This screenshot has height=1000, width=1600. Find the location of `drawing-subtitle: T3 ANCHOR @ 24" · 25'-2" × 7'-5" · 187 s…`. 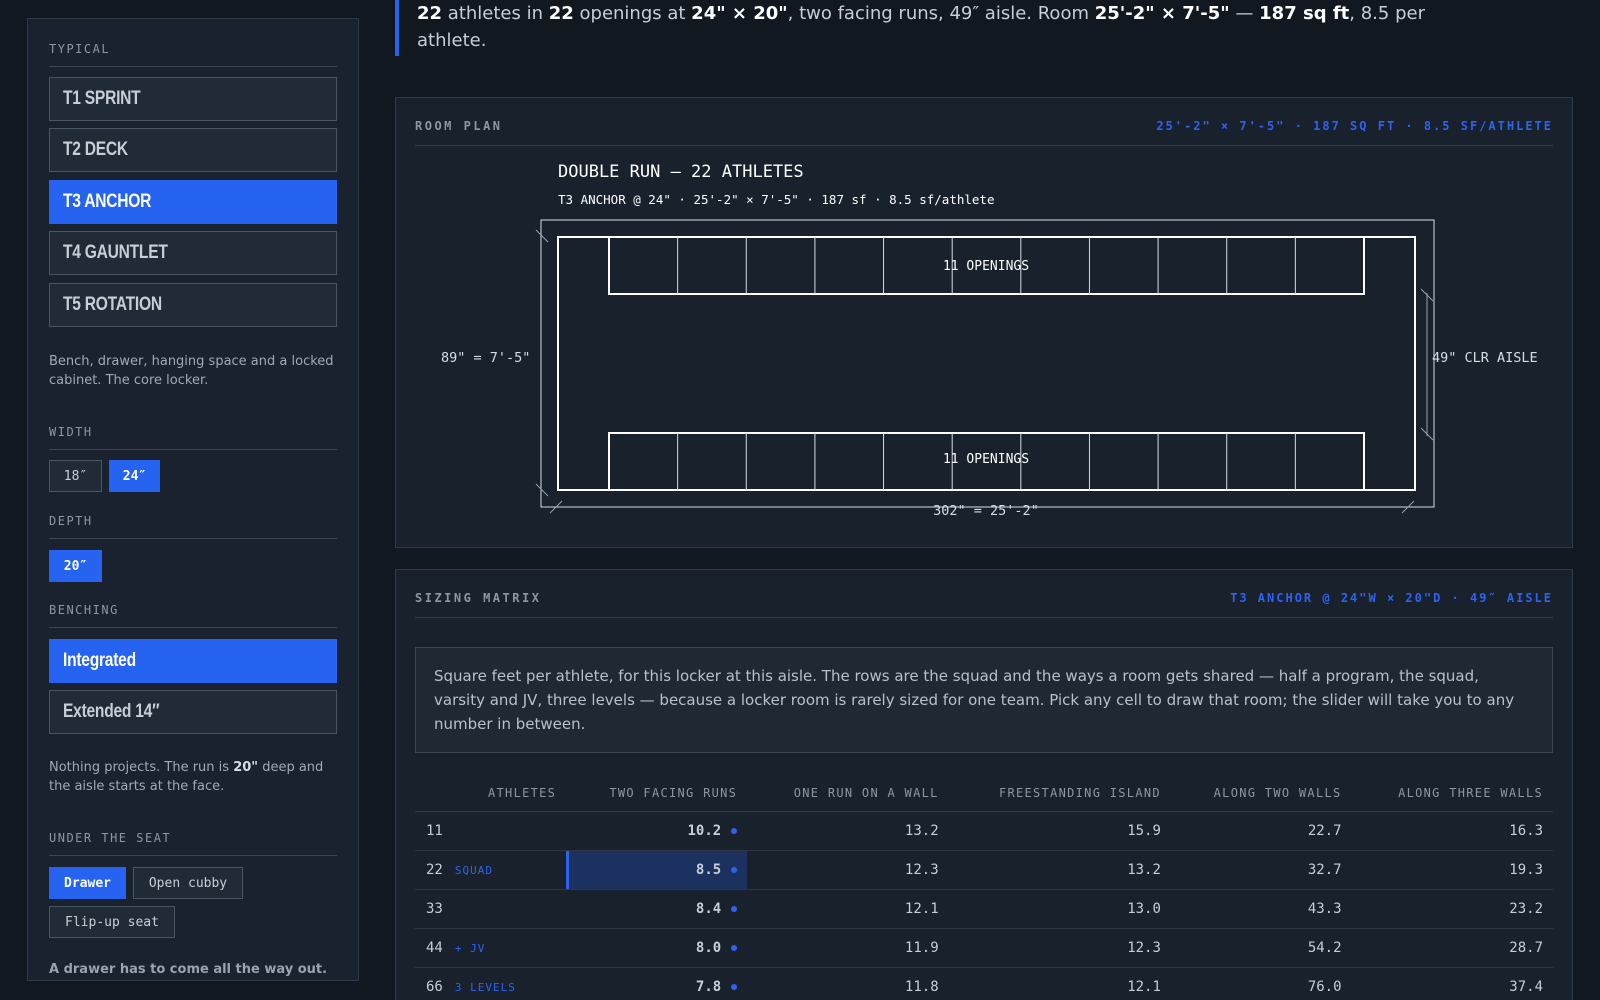

drawing-subtitle: T3 ANCHOR @ 24" · 25'-2" × 7'-5" · 187 s… is located at coordinates (776, 199).